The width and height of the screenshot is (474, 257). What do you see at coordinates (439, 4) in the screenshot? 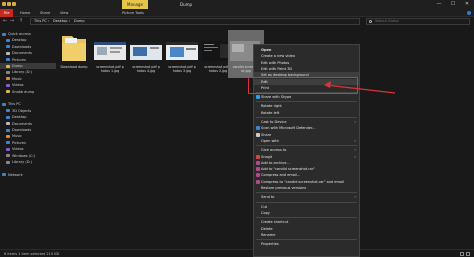
I see `minimize-button: —` at bounding box center [439, 4].